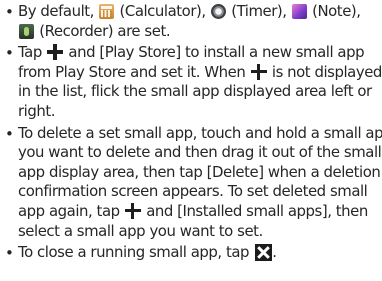 Image resolution: width=382 pixels, height=281 pixels. Describe the element at coordinates (264, 253) in the screenshot. I see `close-icon` at that location.